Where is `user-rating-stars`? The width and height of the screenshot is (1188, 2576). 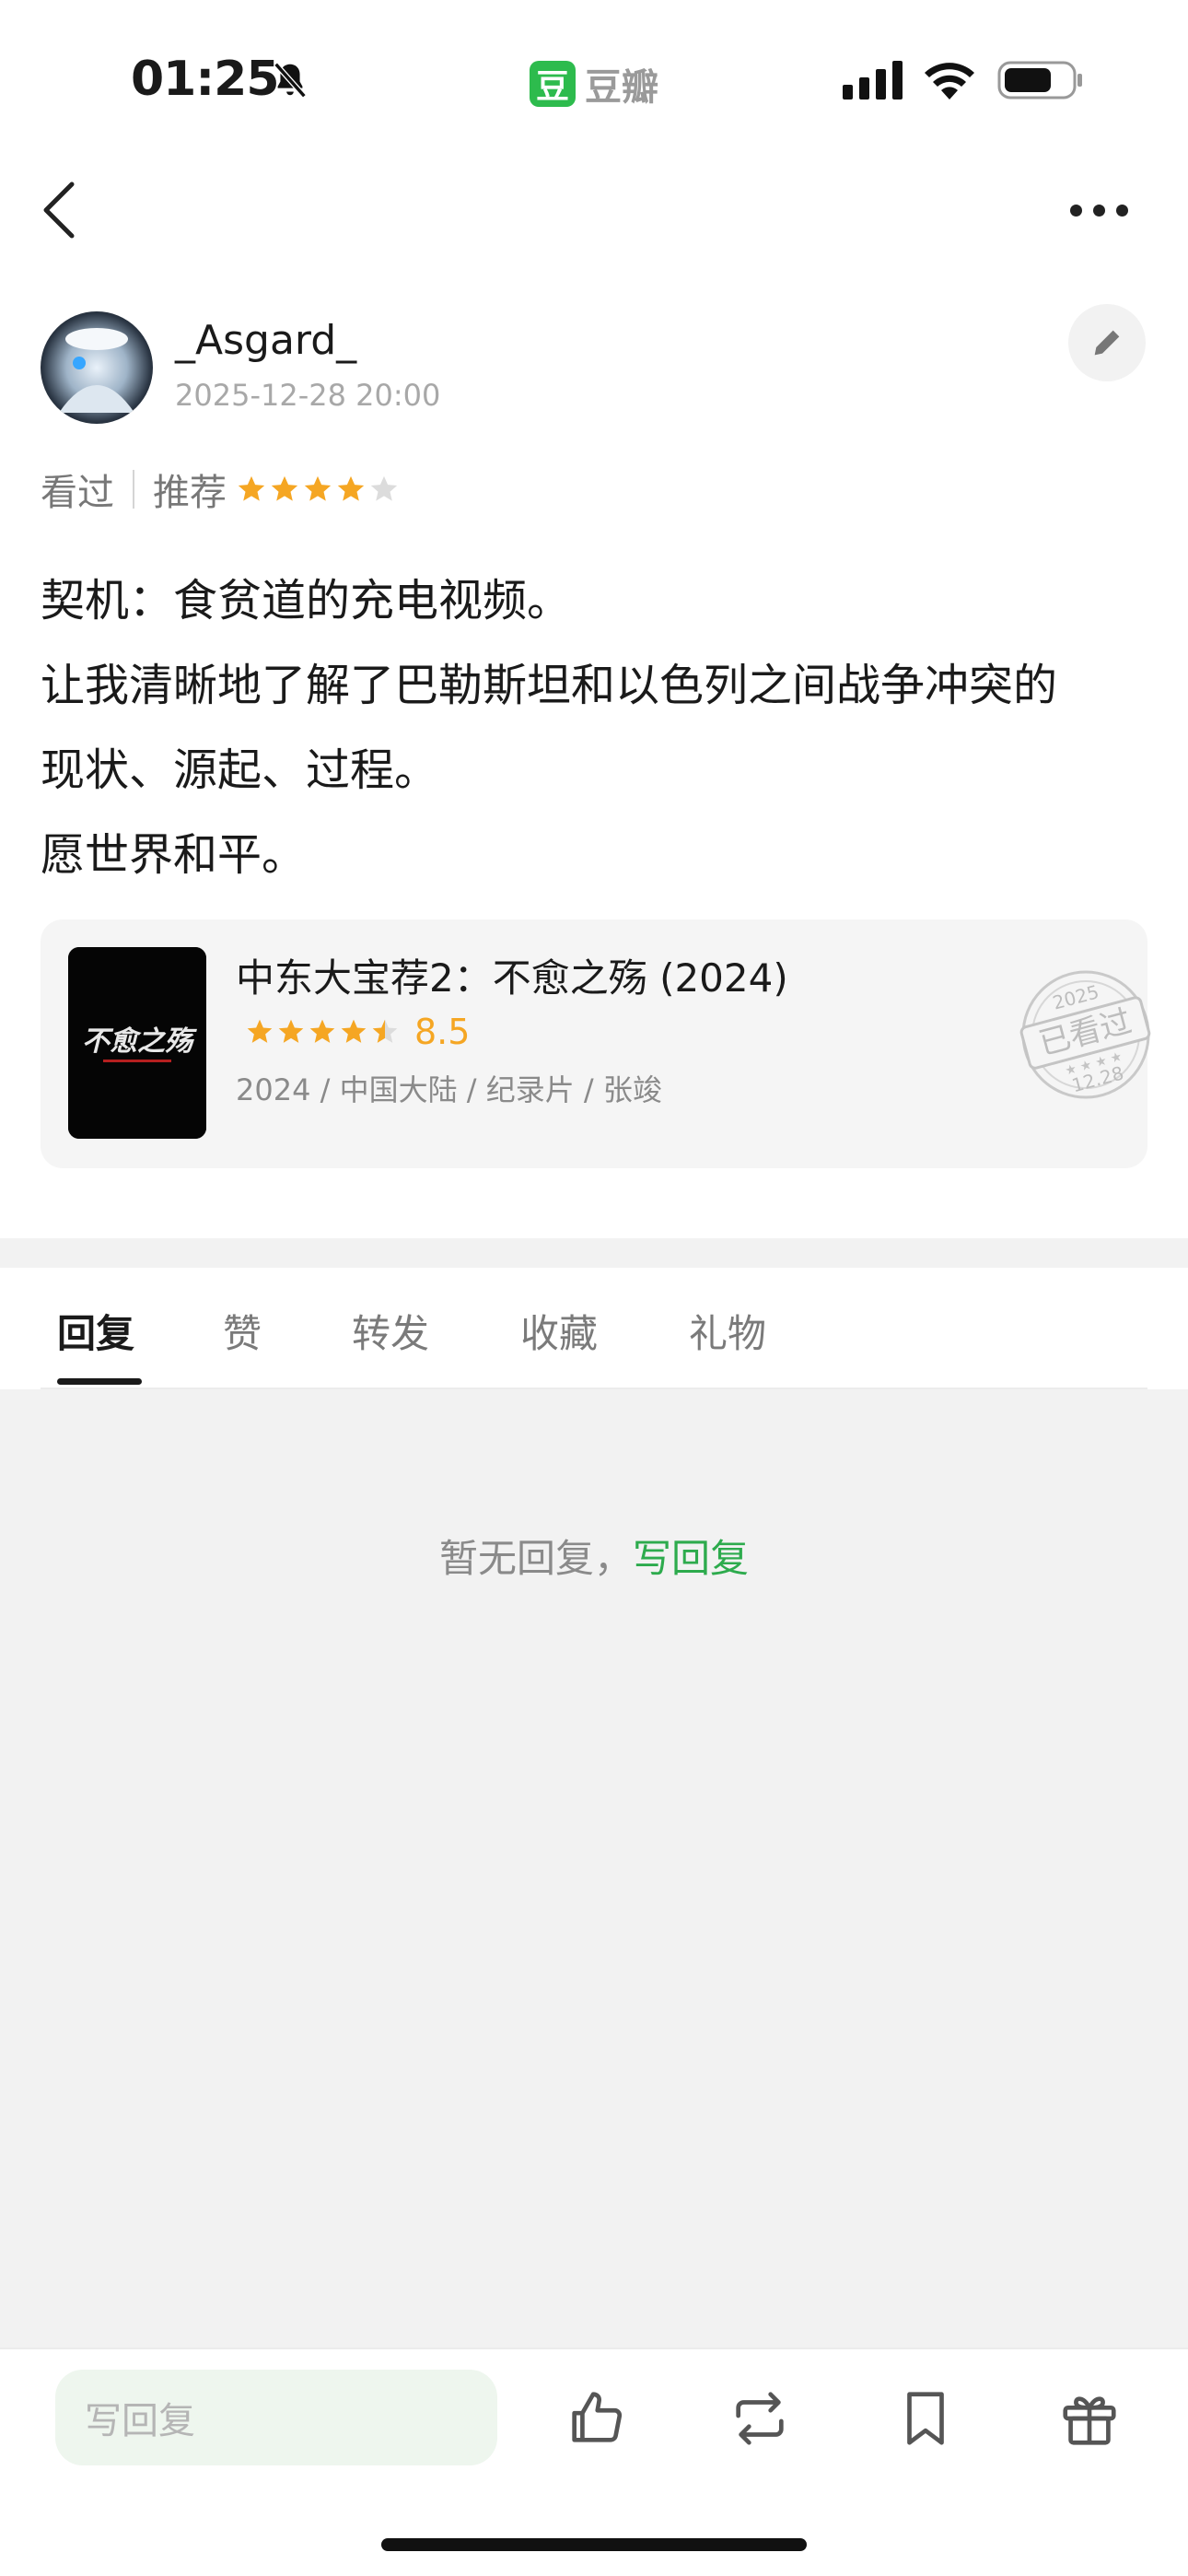 user-rating-stars is located at coordinates (318, 489).